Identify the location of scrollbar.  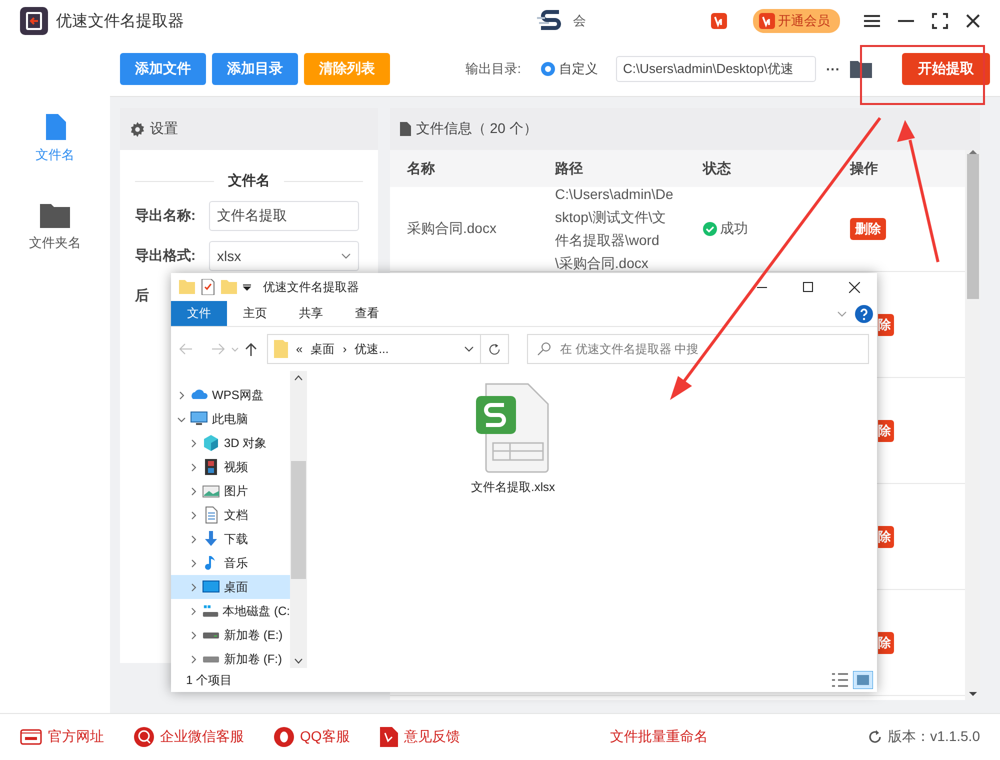
(298, 519).